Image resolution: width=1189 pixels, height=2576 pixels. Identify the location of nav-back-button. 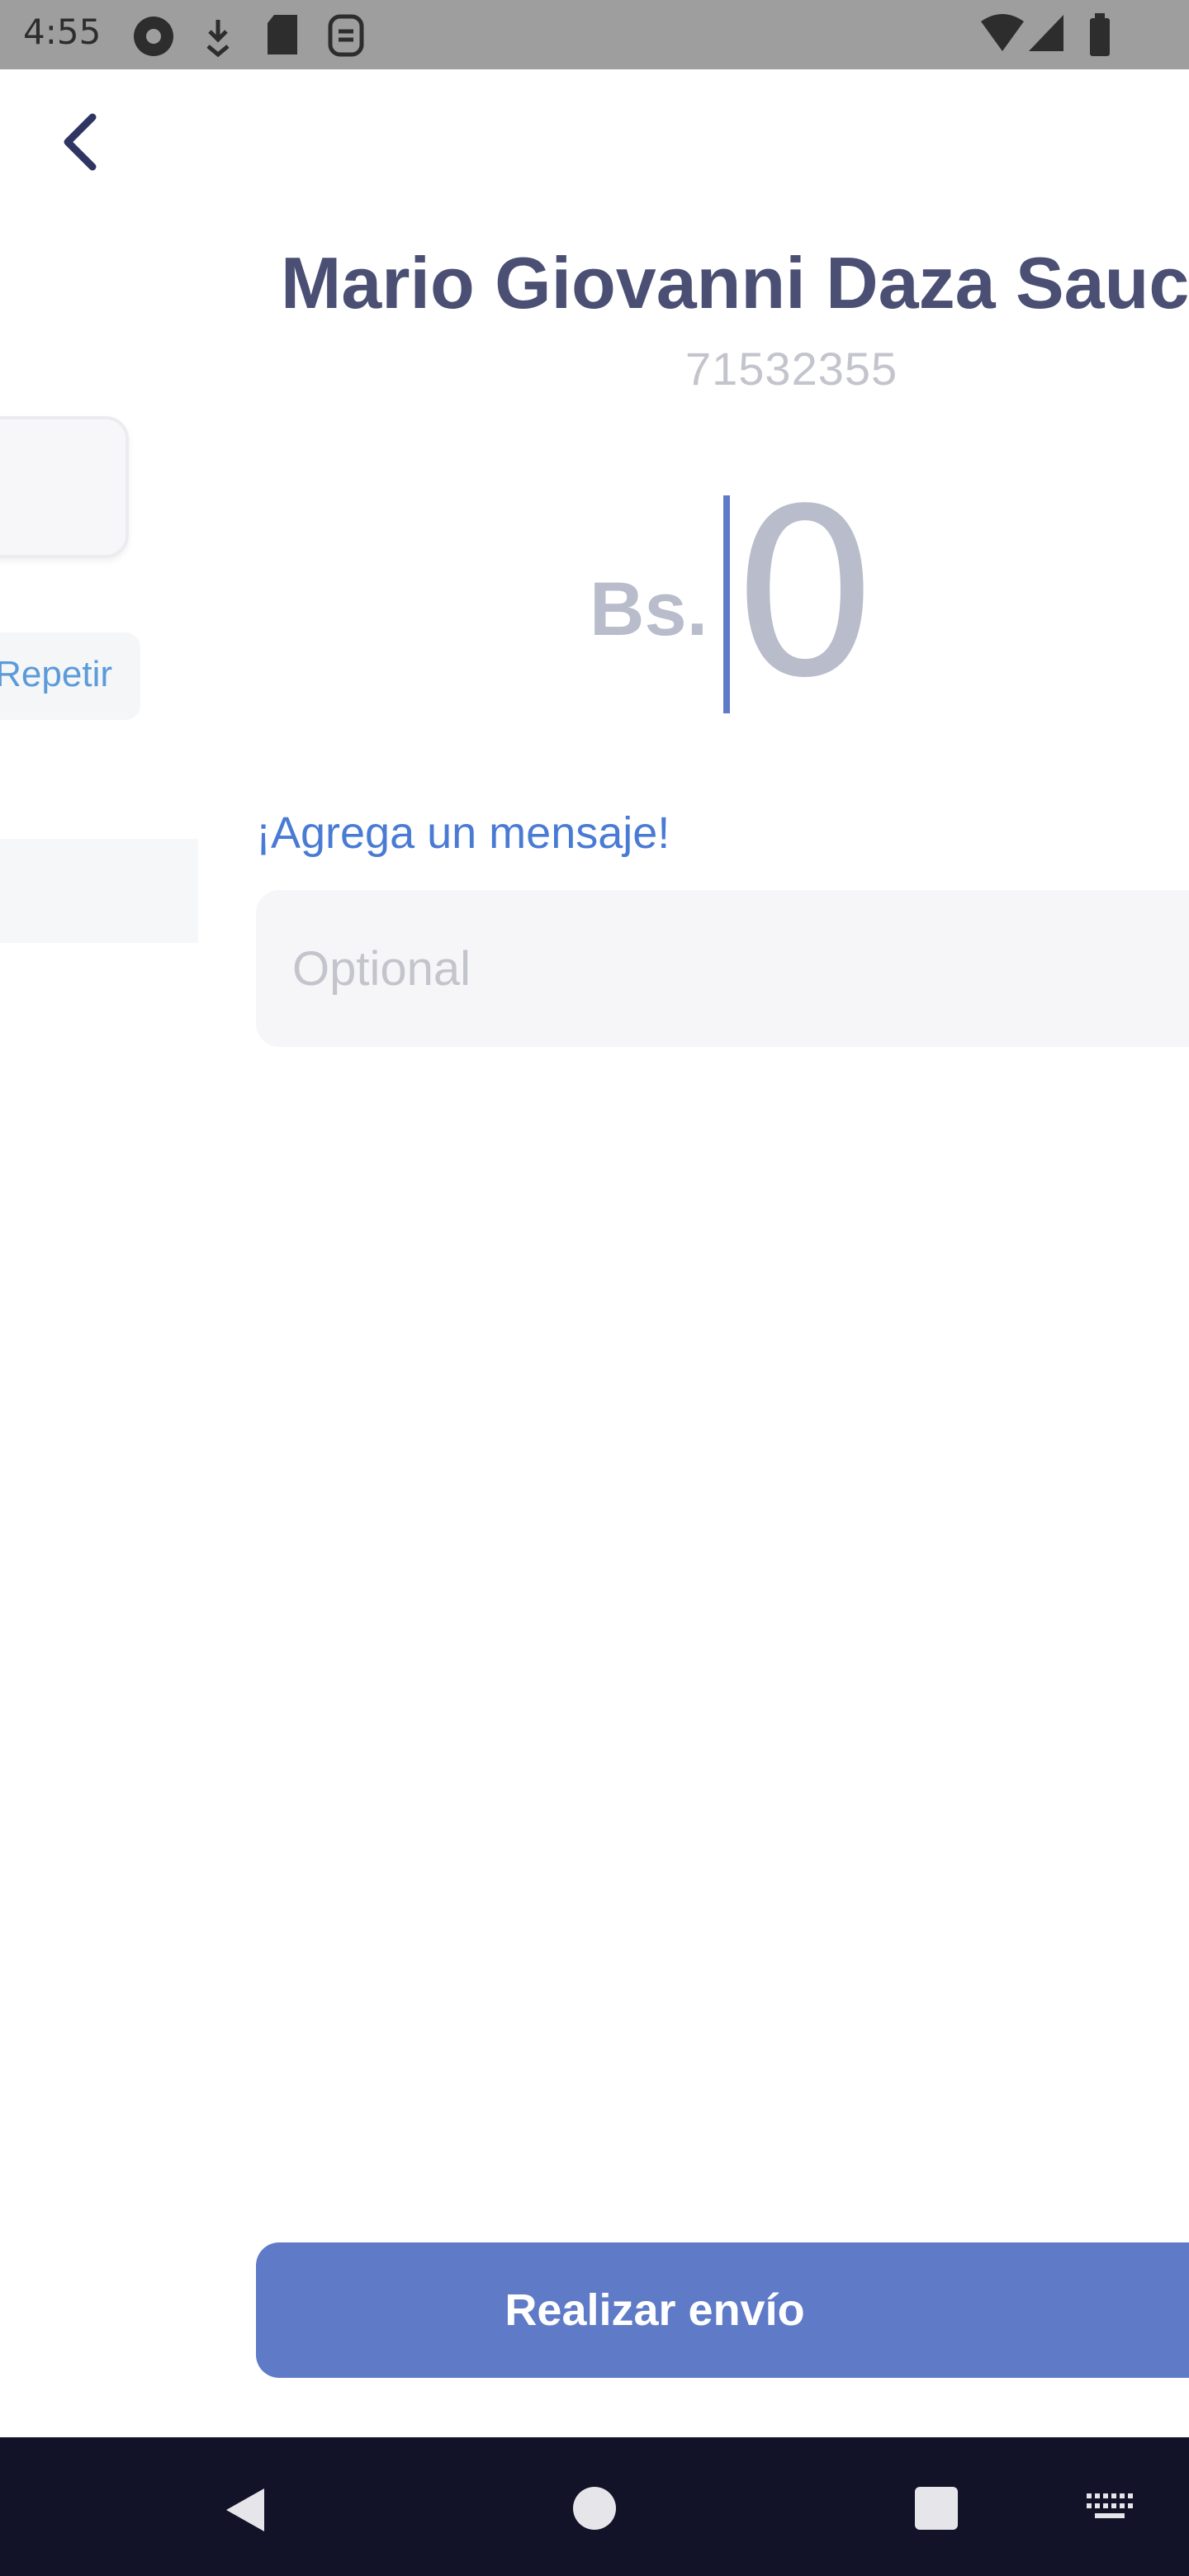
(246, 2512).